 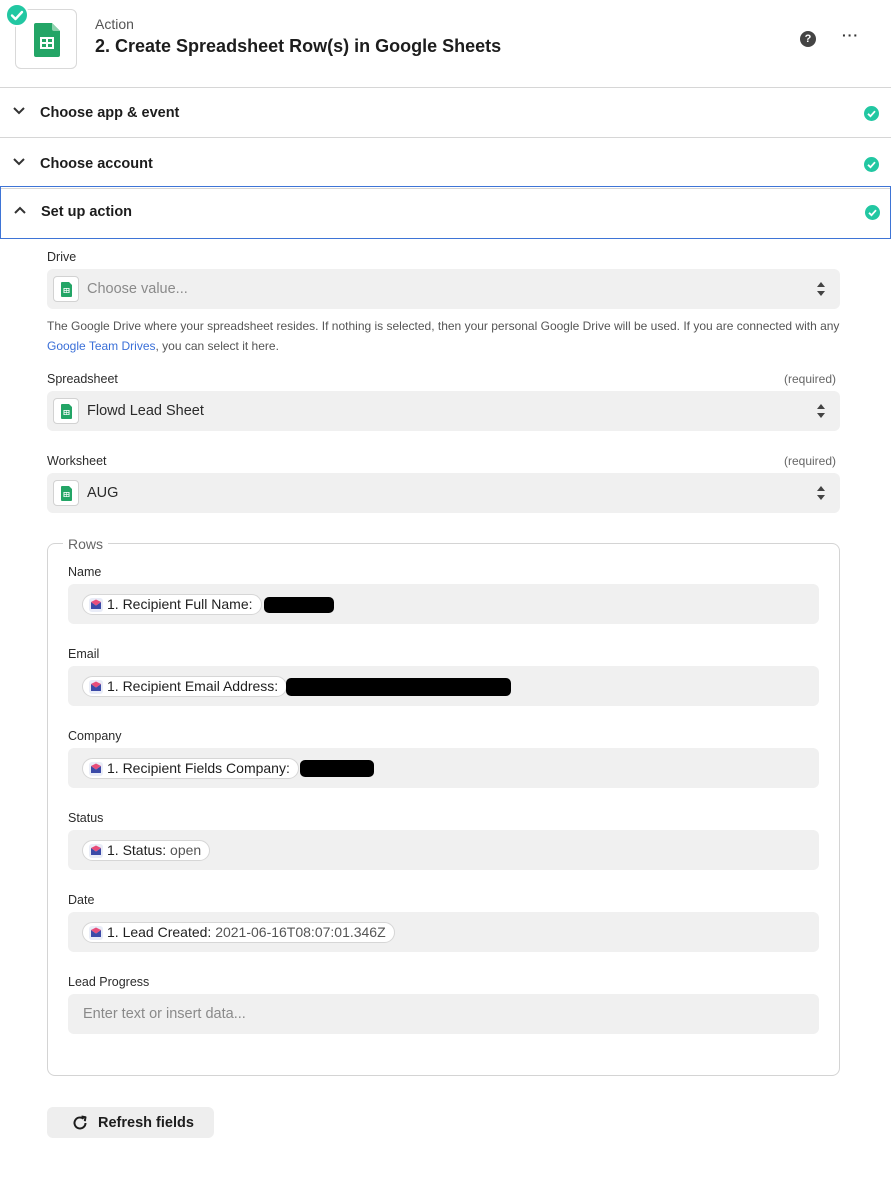 I want to click on refresh-icon, so click(x=80, y=1122).